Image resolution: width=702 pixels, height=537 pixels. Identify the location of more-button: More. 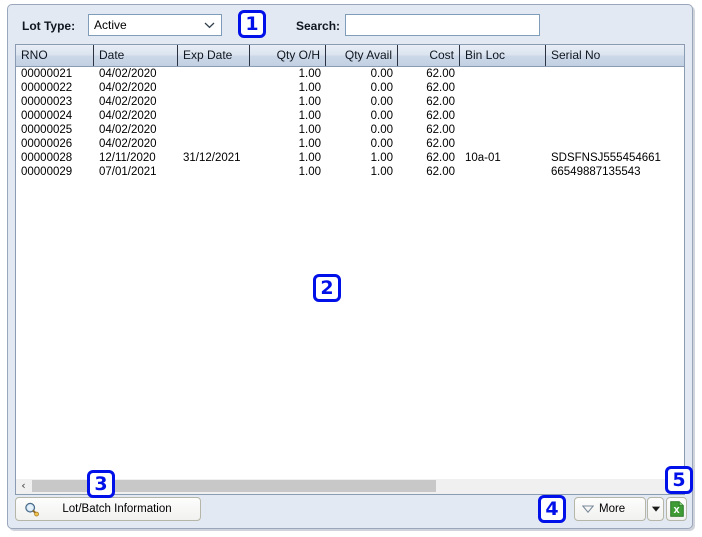
(610, 509).